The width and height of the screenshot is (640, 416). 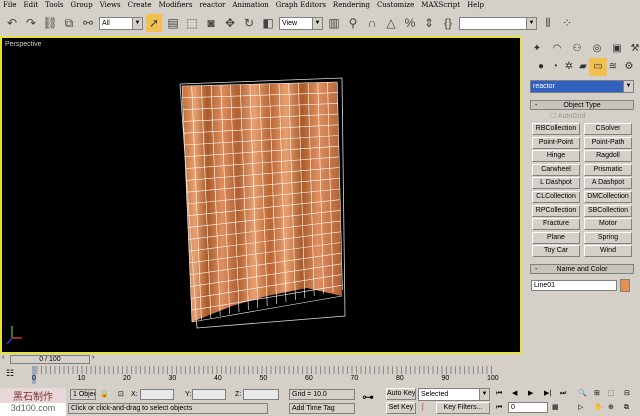 What do you see at coordinates (261, 394) in the screenshot?
I see `z-coord-input` at bounding box center [261, 394].